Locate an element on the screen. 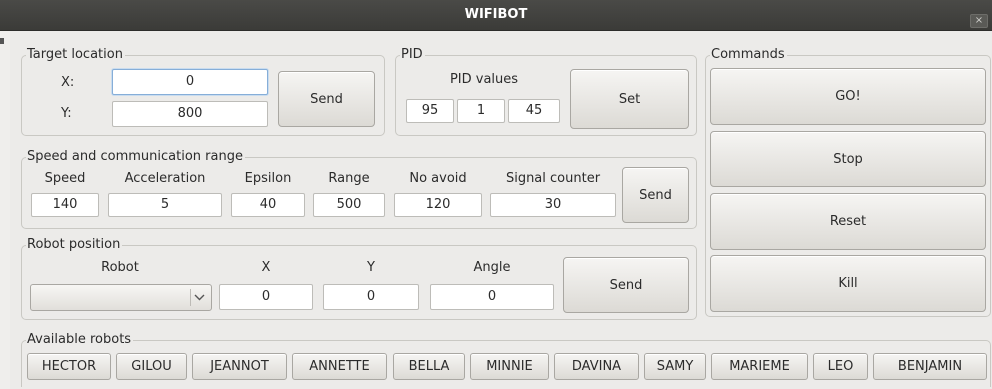 This screenshot has width=992, height=389. robot-position-send-button: Send is located at coordinates (626, 285).